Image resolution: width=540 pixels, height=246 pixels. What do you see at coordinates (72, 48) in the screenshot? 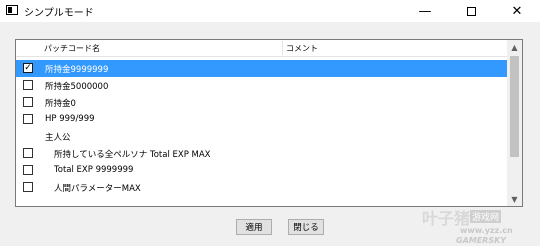
I see `column-header-patch-code-name: パッチコード名` at bounding box center [72, 48].